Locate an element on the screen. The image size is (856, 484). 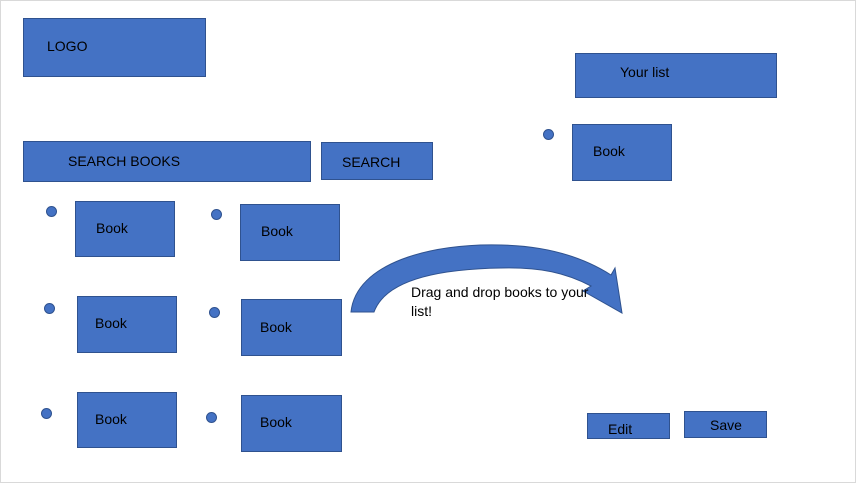
save-button: Save is located at coordinates (725, 424).